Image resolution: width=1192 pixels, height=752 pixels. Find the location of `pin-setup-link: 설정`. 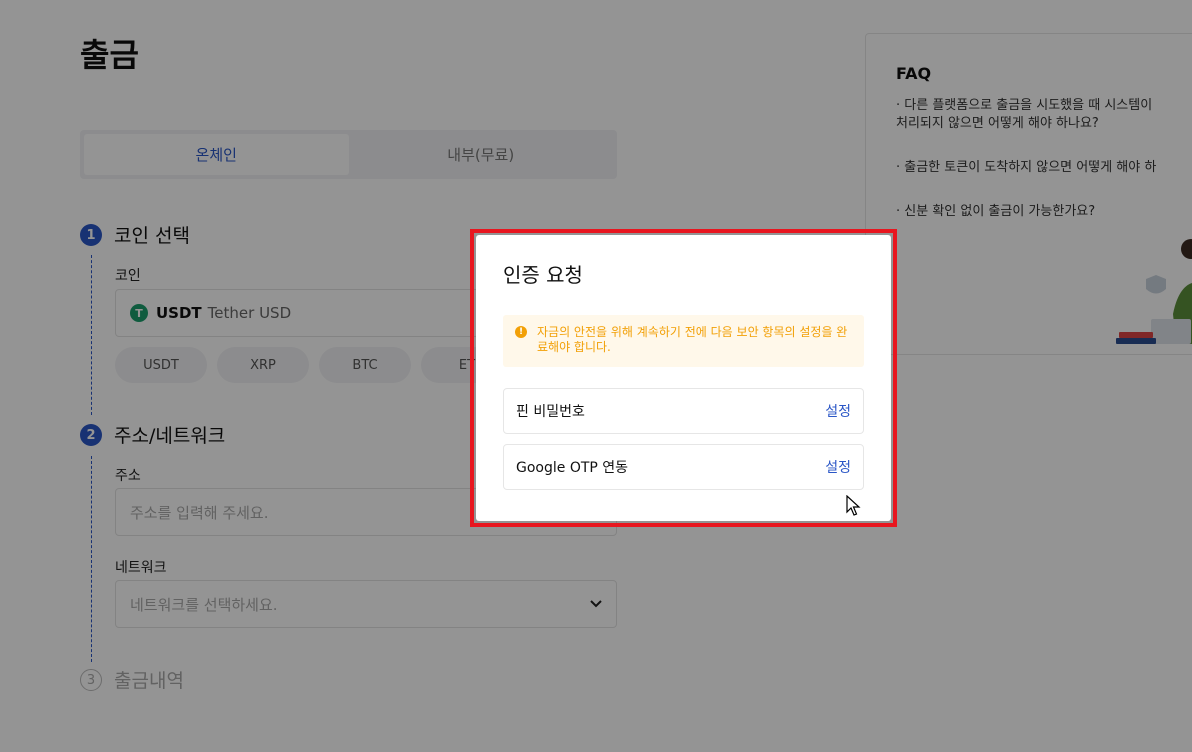

pin-setup-link: 설정 is located at coordinates (838, 411).